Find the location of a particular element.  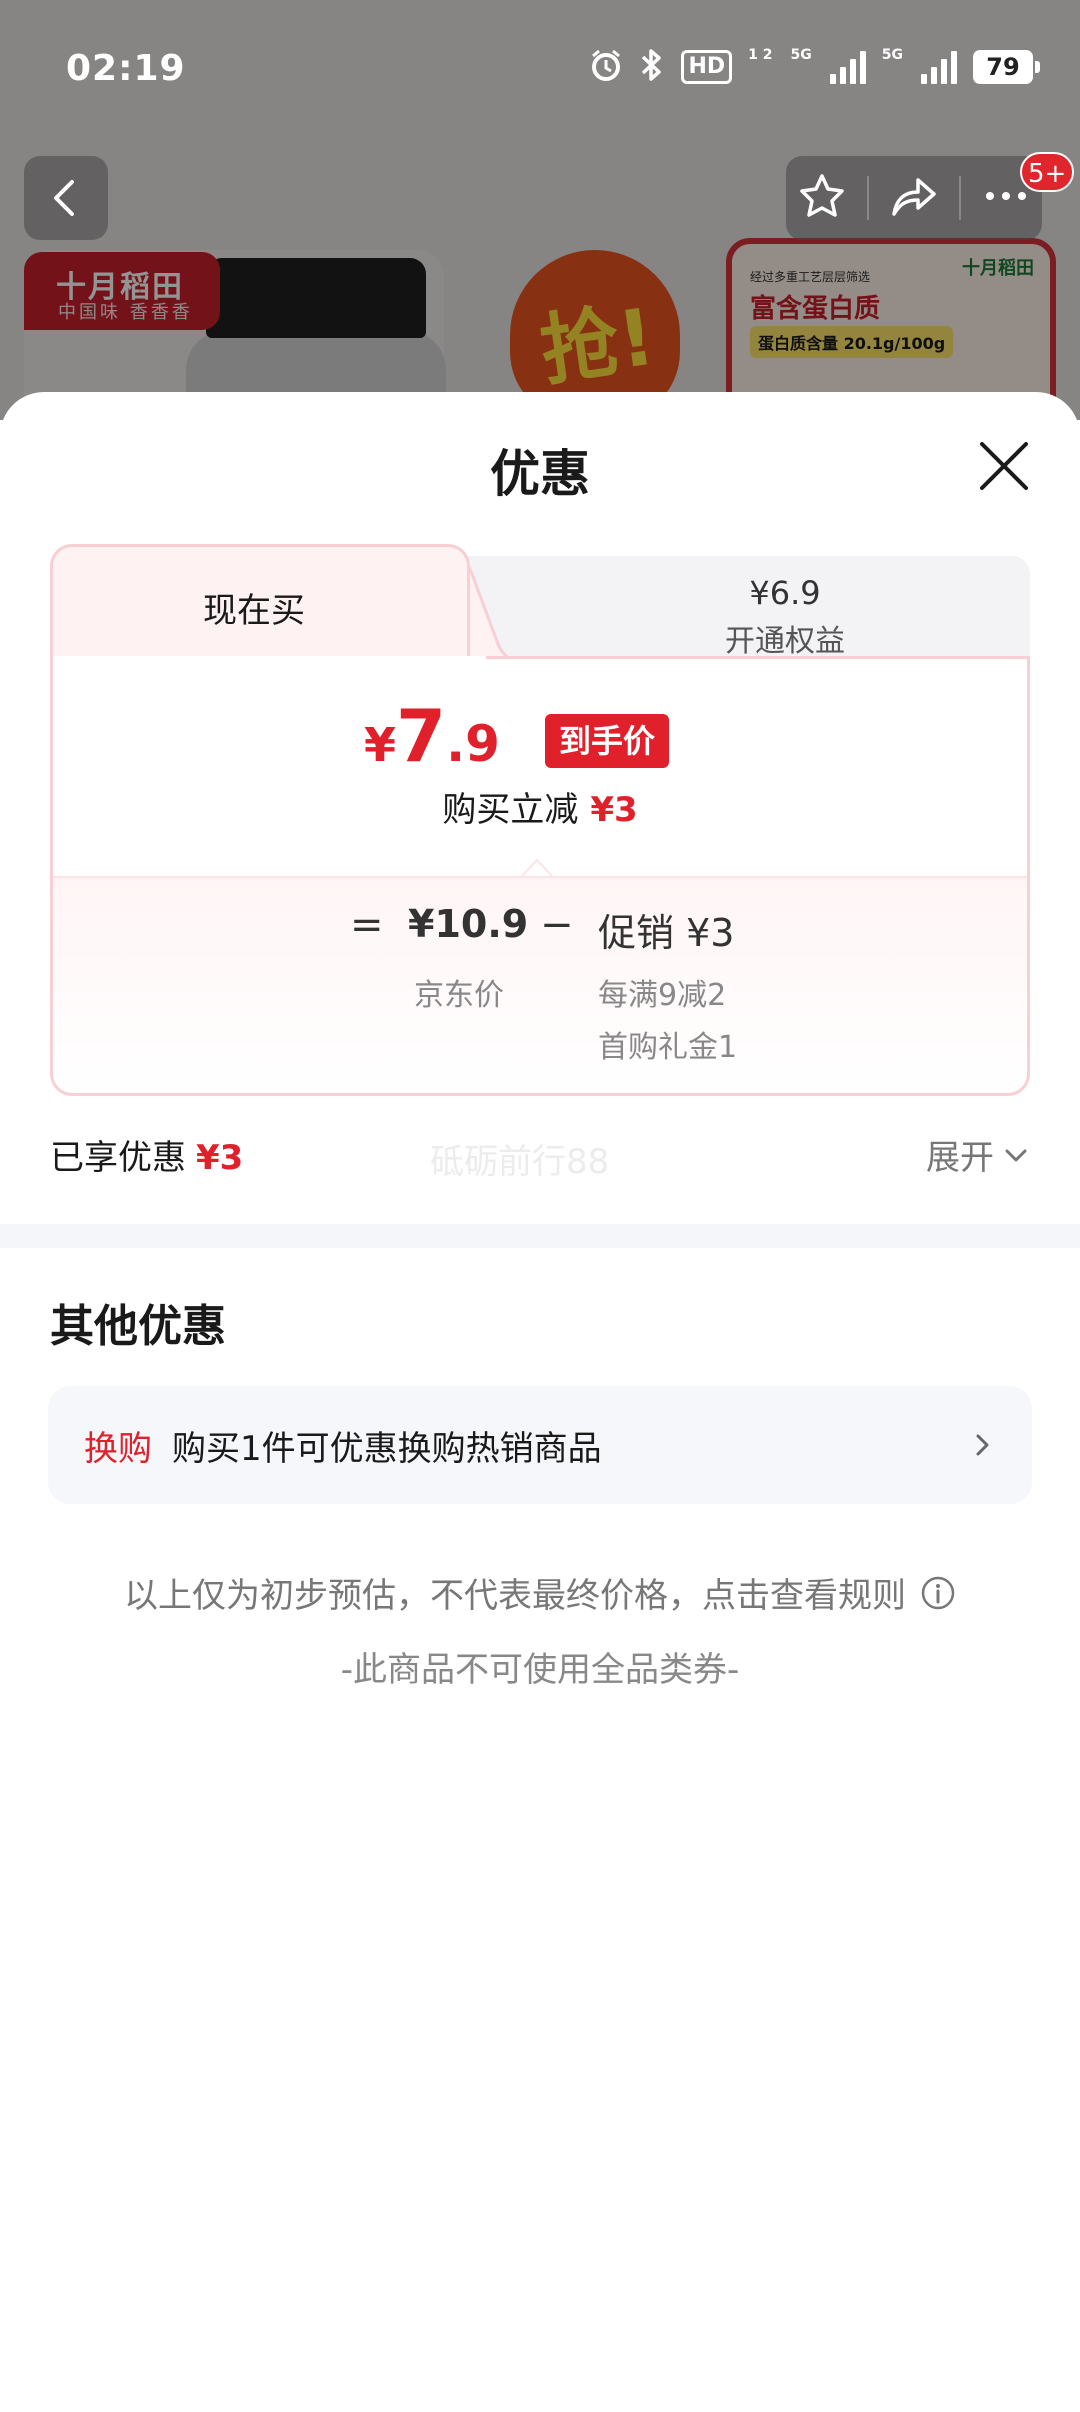

calc-base-label: 京东价 is located at coordinates (459, 995).